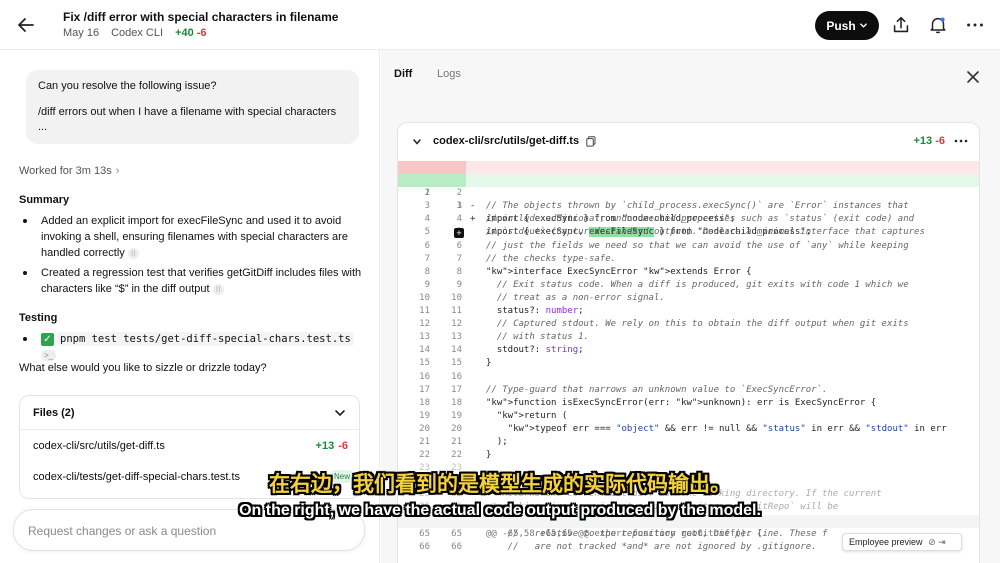 The width and height of the screenshot is (1000, 563). What do you see at coordinates (688, 416) in the screenshot?
I see `diff-line: 19 19 "kw">return (` at bounding box center [688, 416].